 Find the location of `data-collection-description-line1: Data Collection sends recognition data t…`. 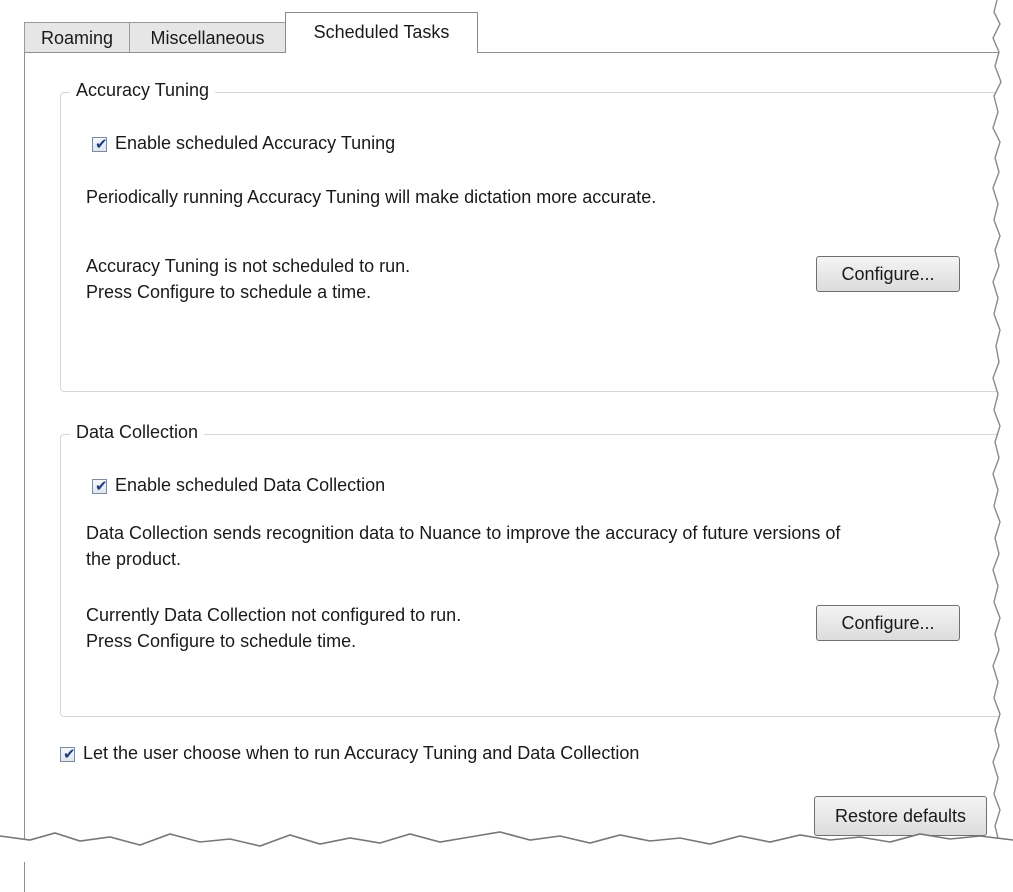

data-collection-description-line1: Data Collection sends recognition data t… is located at coordinates (463, 533).